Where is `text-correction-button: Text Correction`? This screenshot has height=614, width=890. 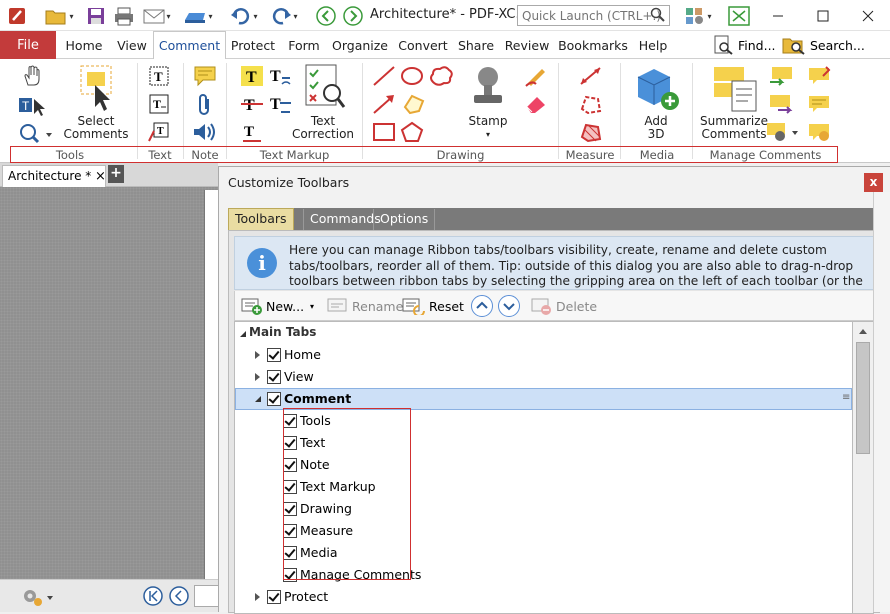 text-correction-button: Text Correction is located at coordinates (323, 102).